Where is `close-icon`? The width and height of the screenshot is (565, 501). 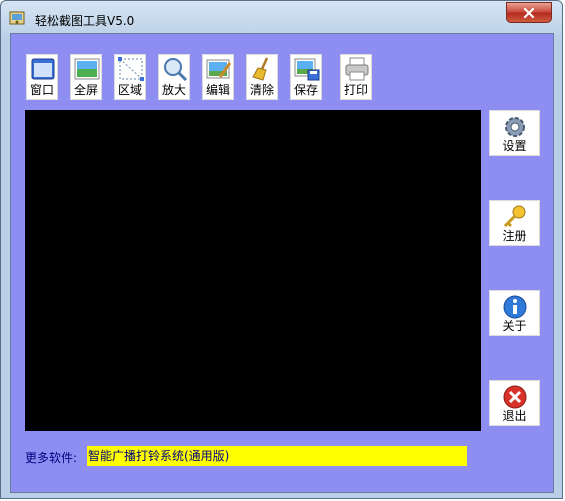 close-icon is located at coordinates (529, 12).